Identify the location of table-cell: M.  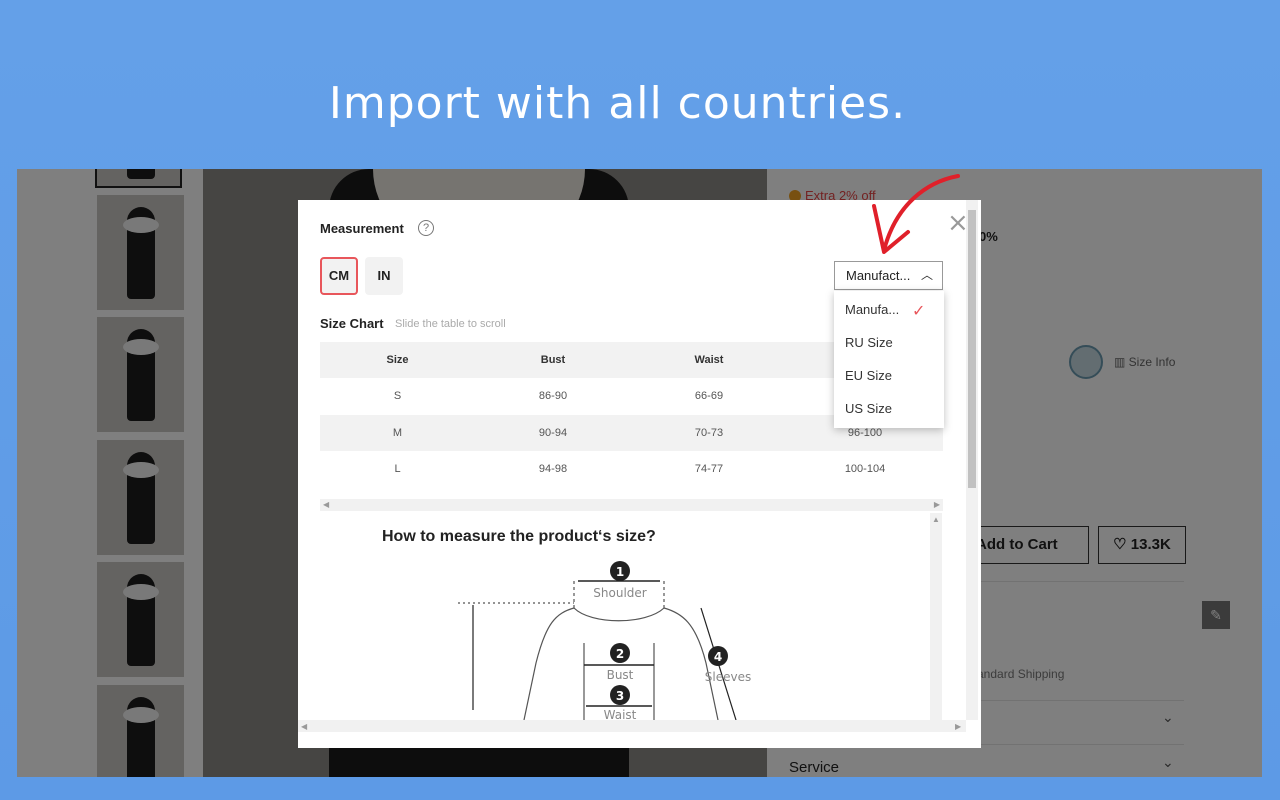
(397, 432).